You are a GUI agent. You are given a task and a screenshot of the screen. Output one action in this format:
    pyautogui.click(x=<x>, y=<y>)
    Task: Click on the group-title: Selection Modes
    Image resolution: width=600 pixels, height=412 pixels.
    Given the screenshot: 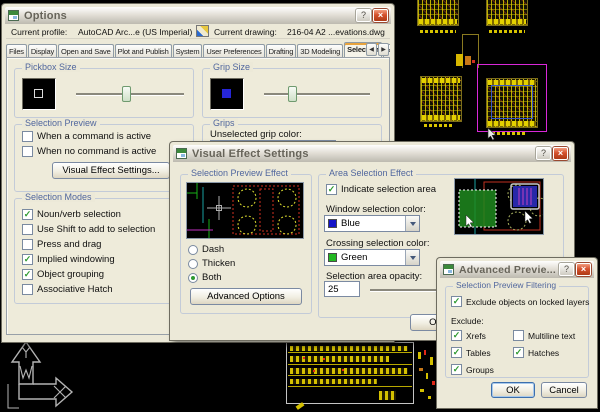 What is the action you would take?
    pyautogui.click(x=58, y=197)
    